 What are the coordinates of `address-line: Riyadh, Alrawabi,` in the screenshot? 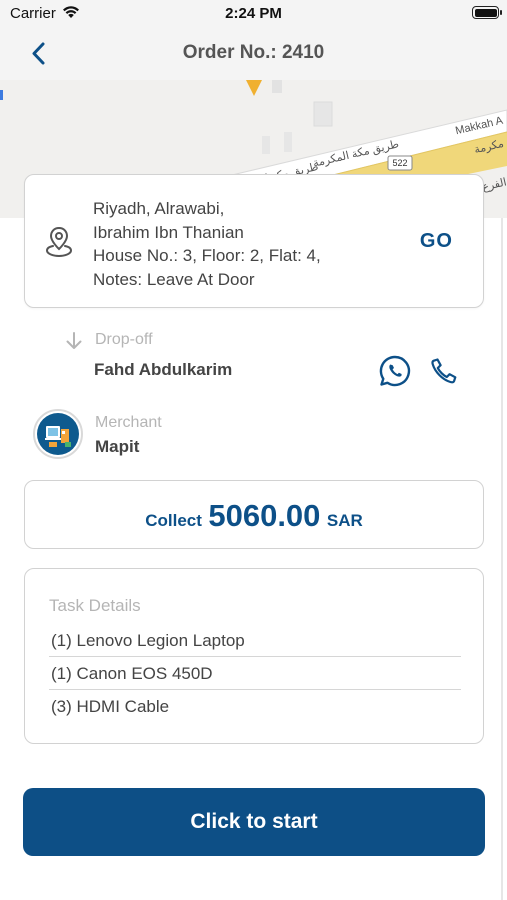 It's located at (159, 208).